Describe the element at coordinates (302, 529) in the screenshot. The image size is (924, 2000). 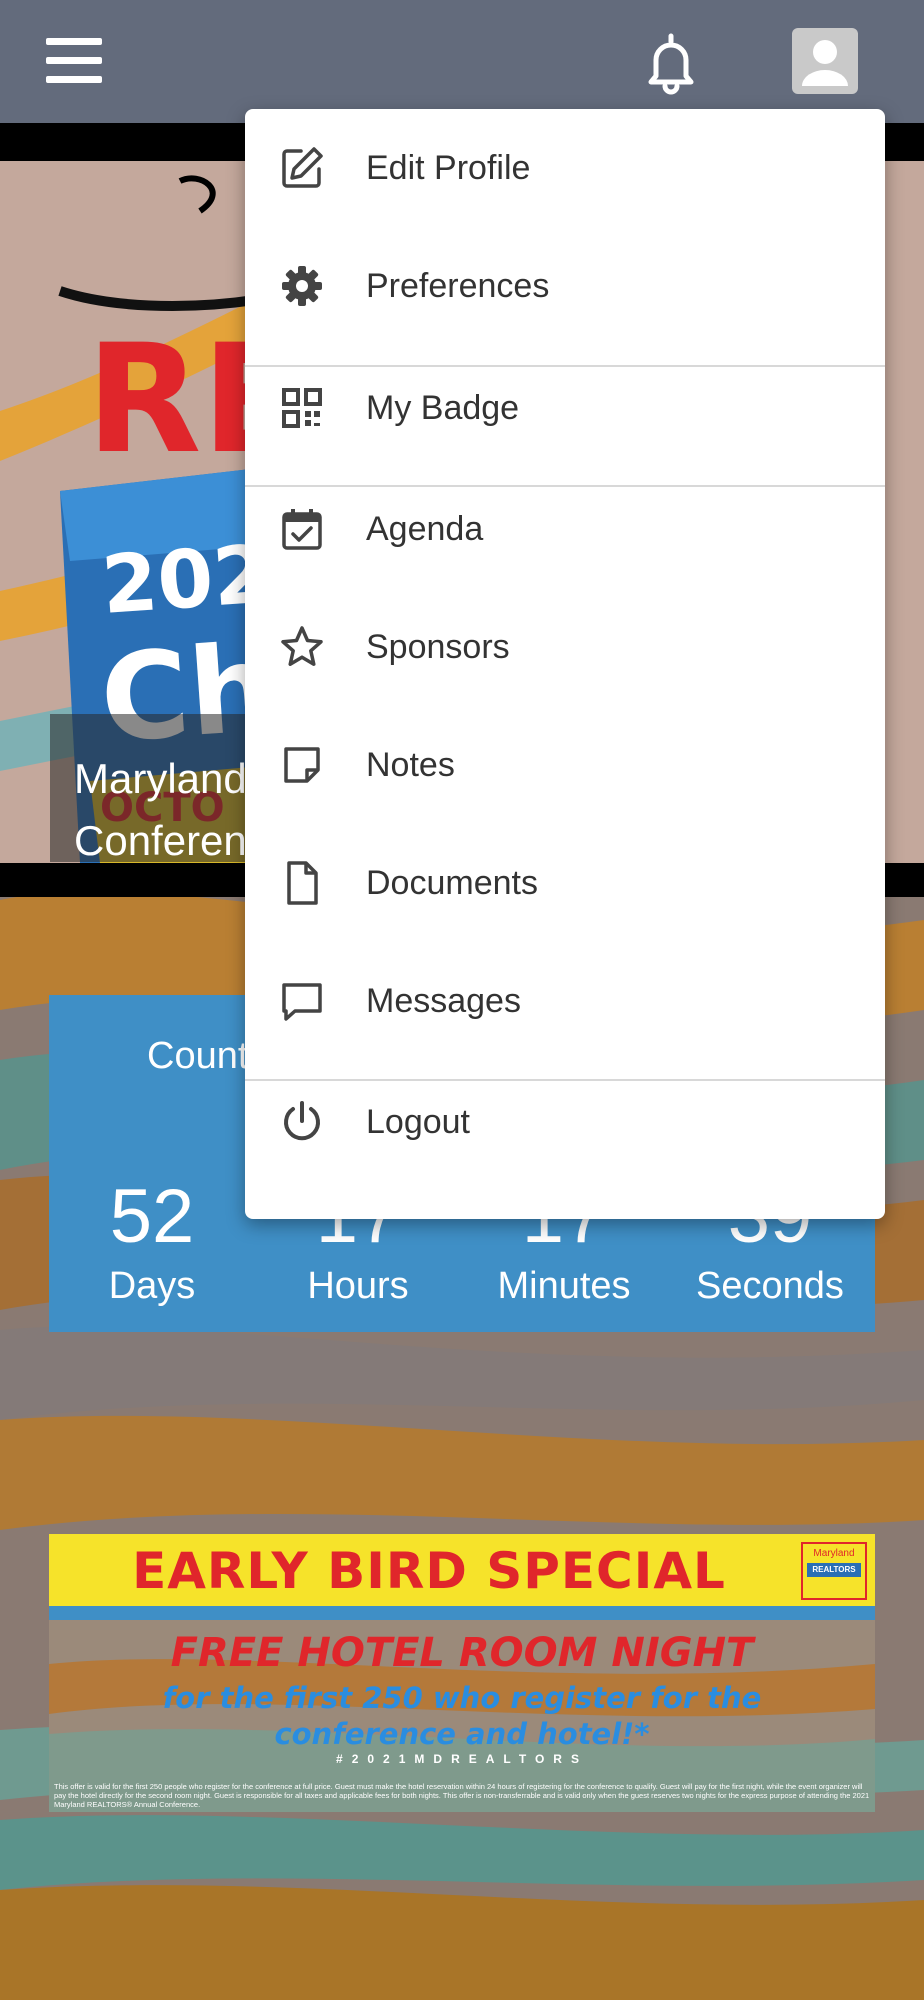
I see `calendar-check-icon` at that location.